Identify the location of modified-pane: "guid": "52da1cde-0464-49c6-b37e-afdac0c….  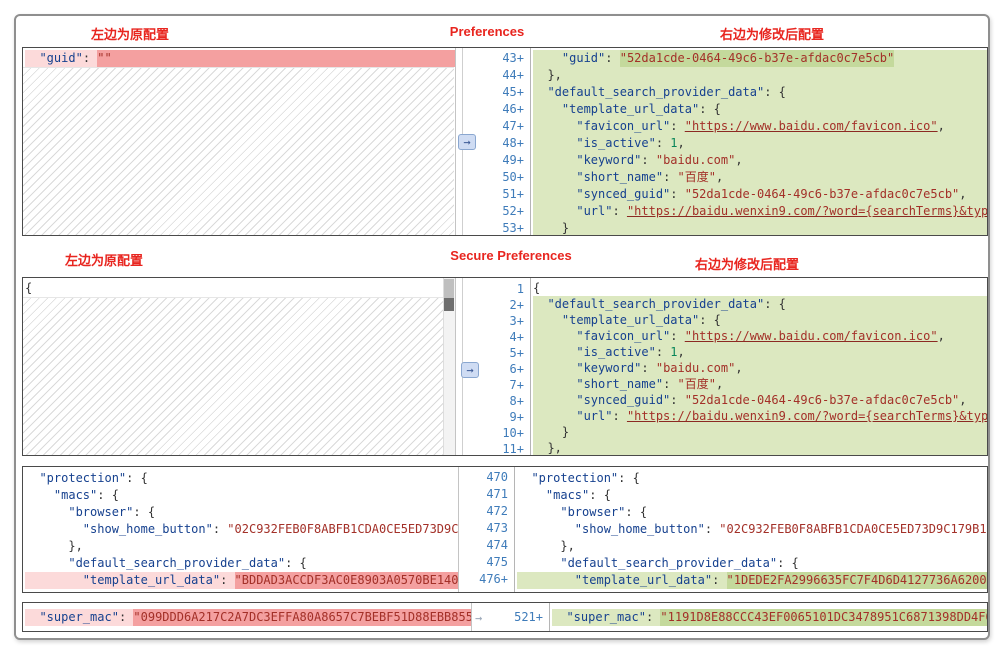
(759, 141).